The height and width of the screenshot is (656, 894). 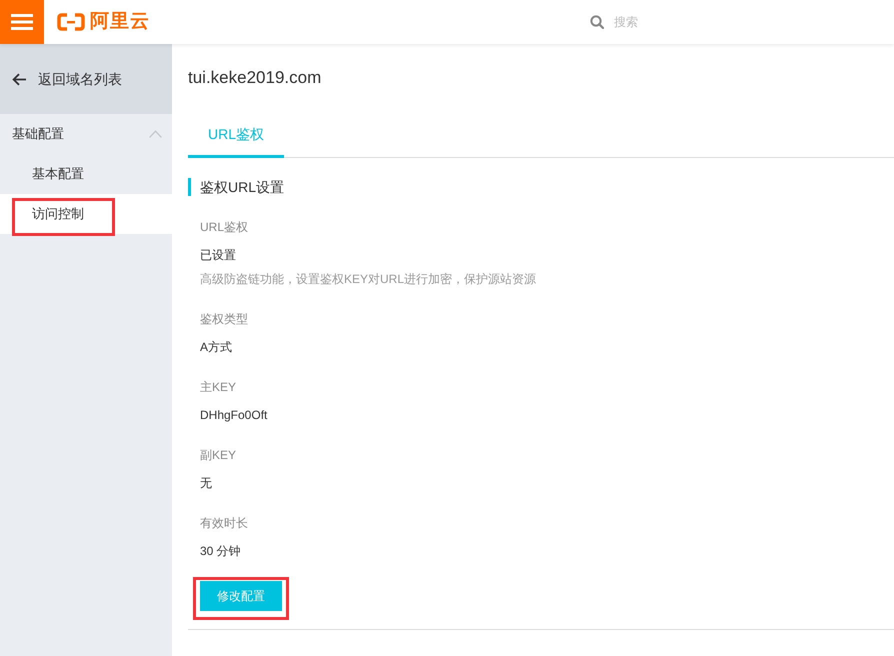 What do you see at coordinates (218, 387) in the screenshot?
I see `field-label: 主KEY` at bounding box center [218, 387].